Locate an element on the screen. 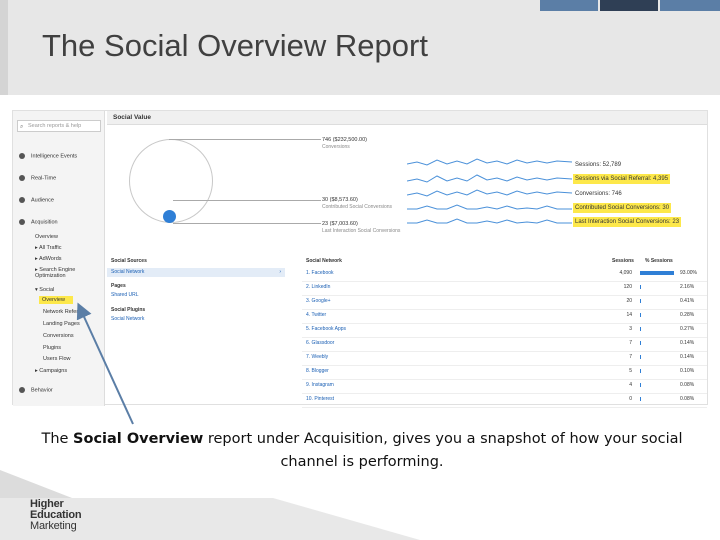 This screenshot has height=540, width=720. sessions-col-header: Sessions is located at coordinates (623, 261).